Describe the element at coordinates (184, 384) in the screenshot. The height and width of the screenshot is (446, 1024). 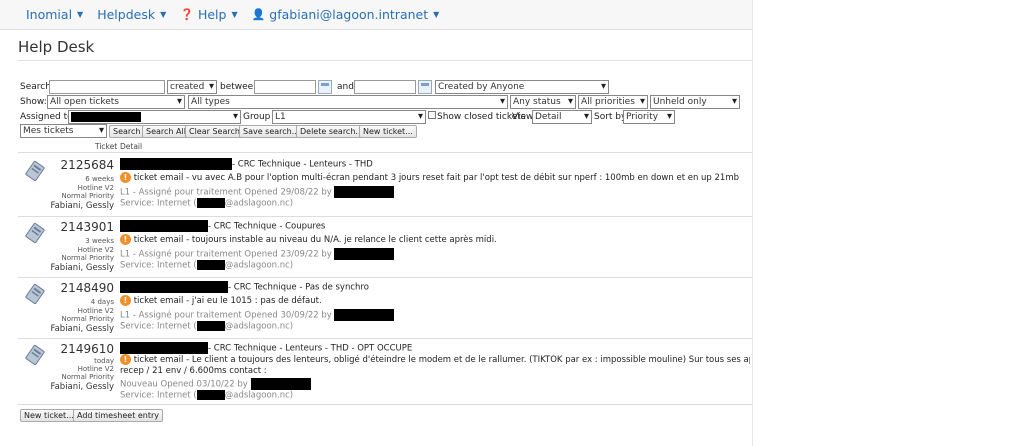
I see `ticket-status-text: Nouveau Opened 03/10/22 by` at that location.